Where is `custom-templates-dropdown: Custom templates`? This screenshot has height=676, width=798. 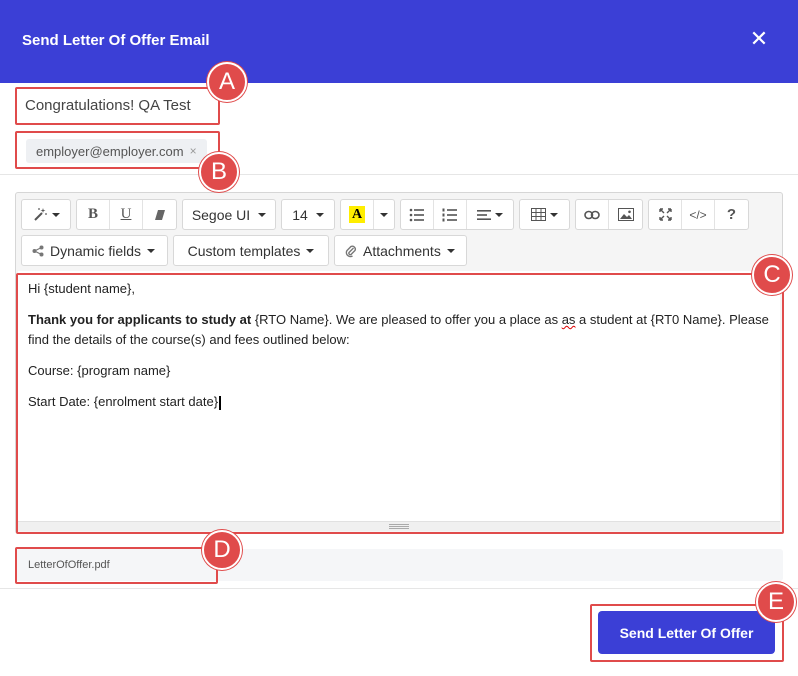 custom-templates-dropdown: Custom templates is located at coordinates (251, 250).